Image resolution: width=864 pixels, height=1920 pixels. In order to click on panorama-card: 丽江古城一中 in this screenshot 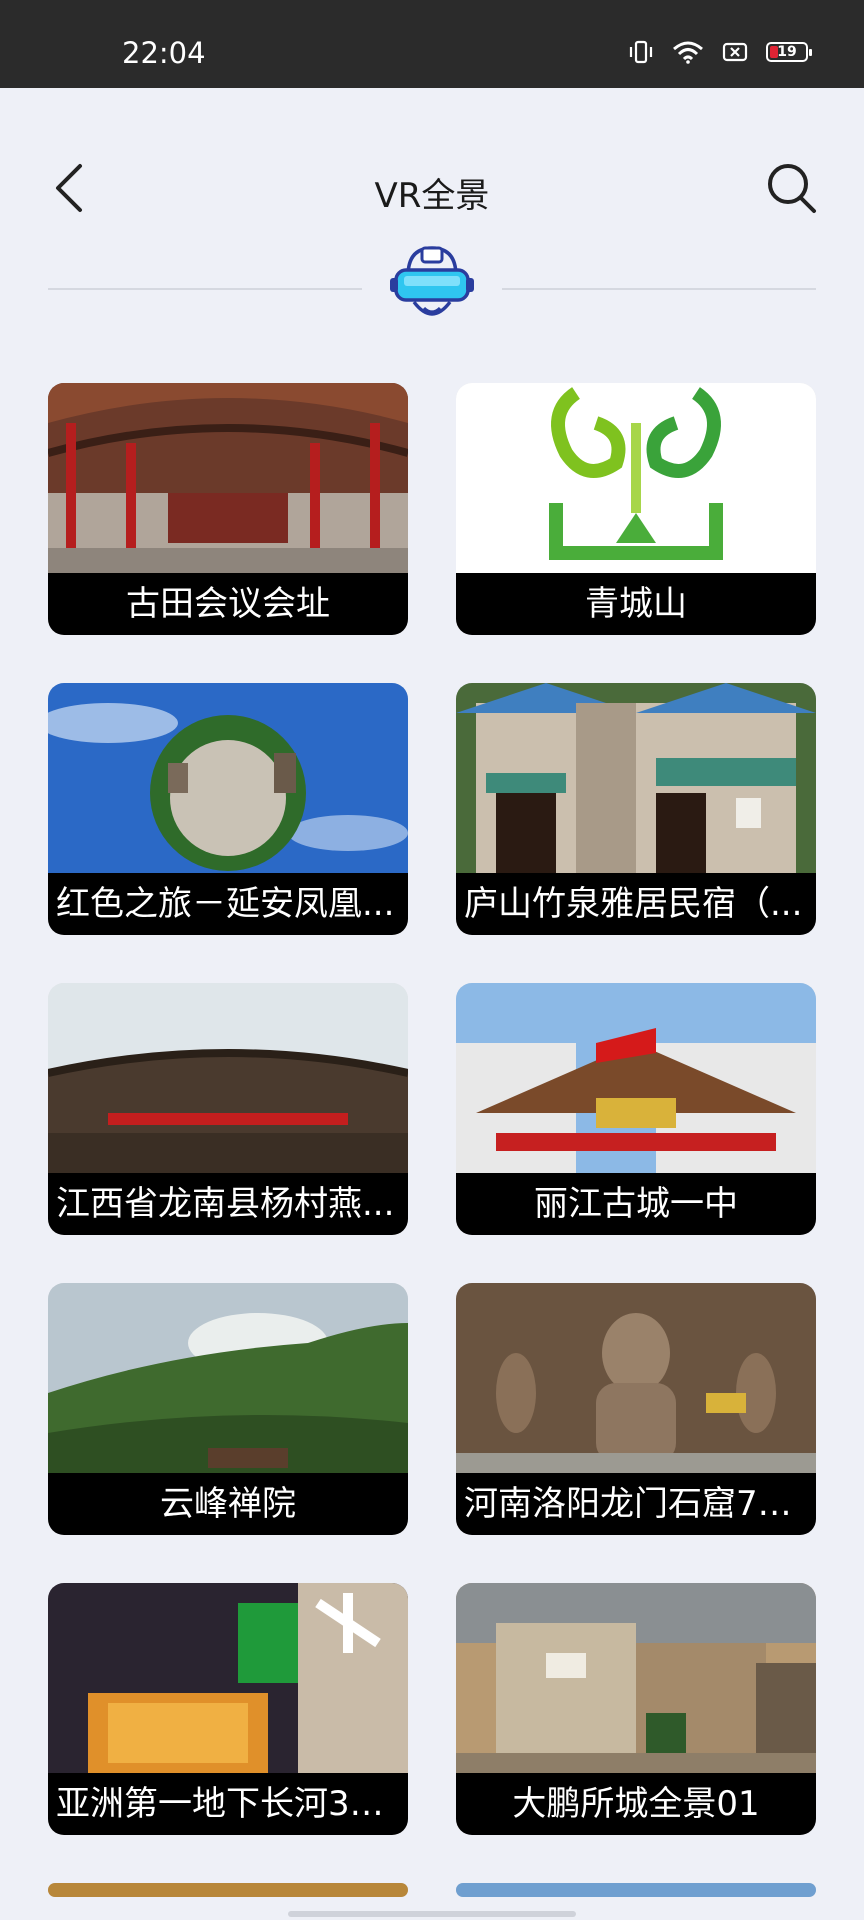, I will do `click(636, 1109)`.